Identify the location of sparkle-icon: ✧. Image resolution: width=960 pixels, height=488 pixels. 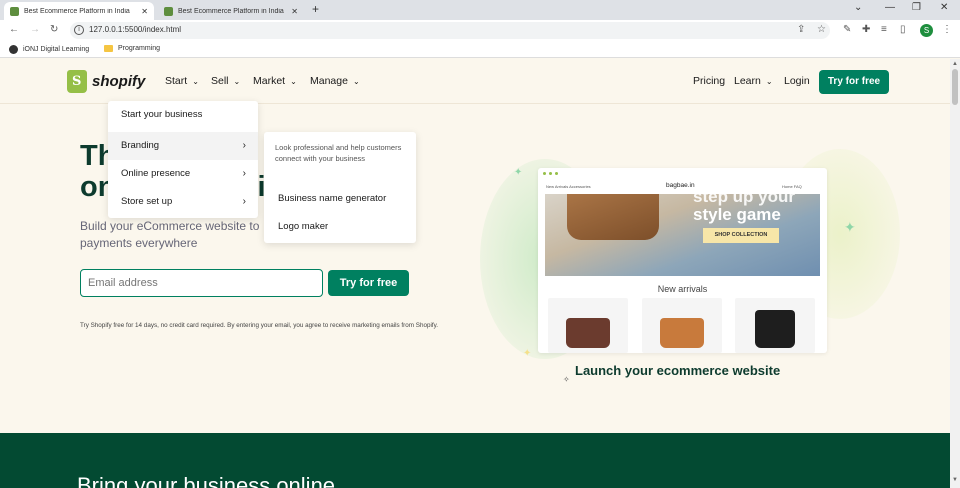
(566, 379).